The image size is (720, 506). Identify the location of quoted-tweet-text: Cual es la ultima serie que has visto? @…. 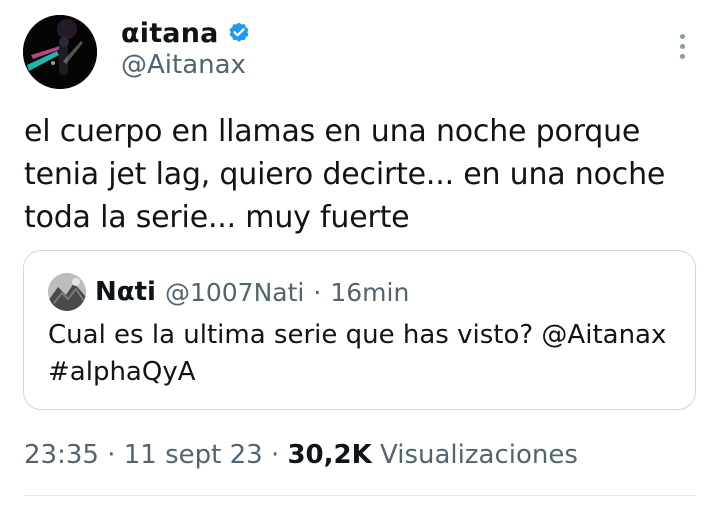
(363, 354).